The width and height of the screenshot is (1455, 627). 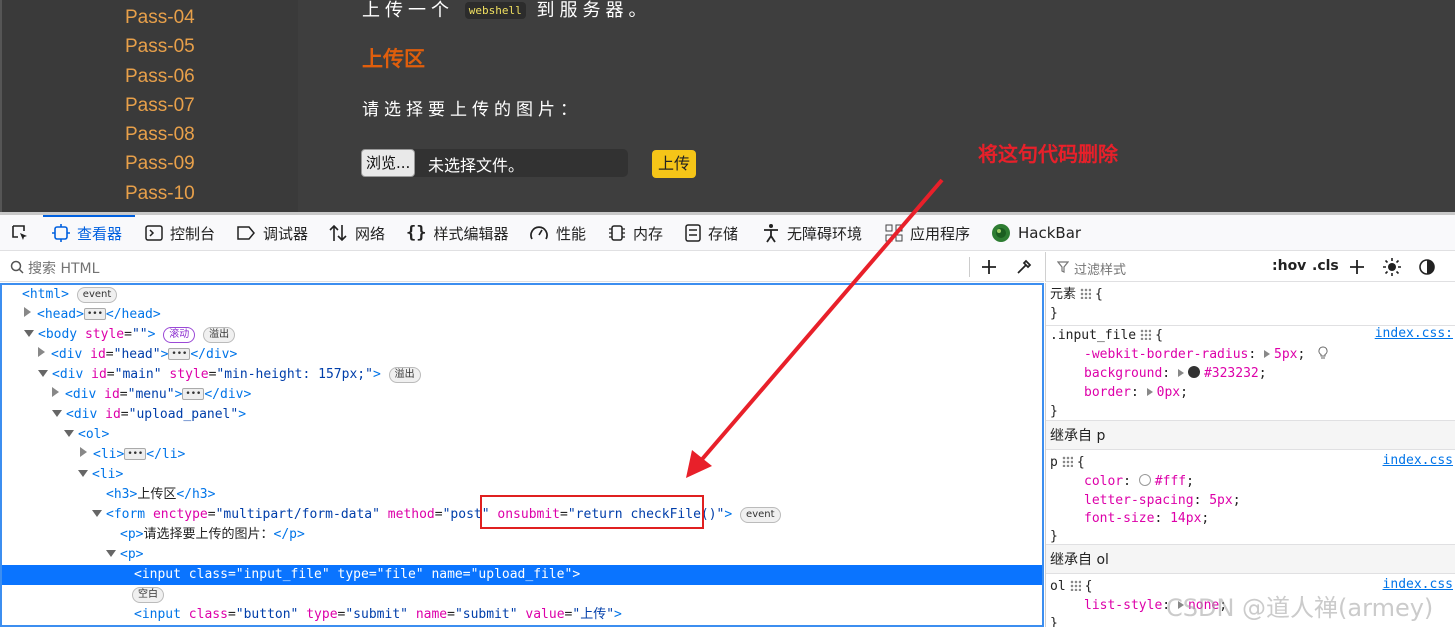 What do you see at coordinates (1106, 335) in the screenshot?
I see `rule1-selector-line: .input_file{` at bounding box center [1106, 335].